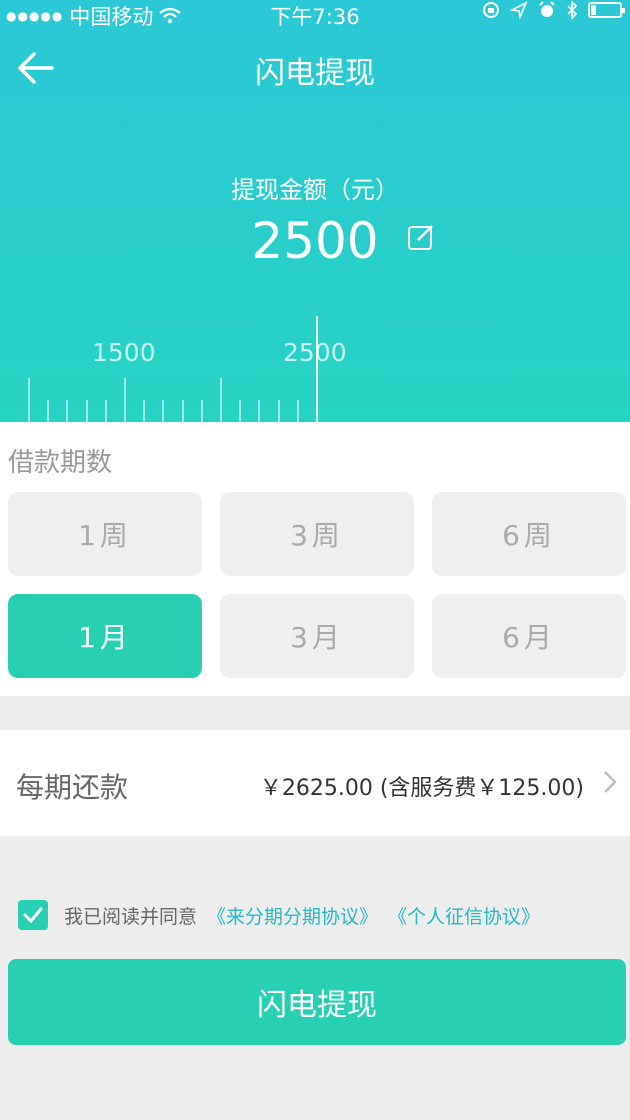  What do you see at coordinates (131, 916) in the screenshot?
I see `agreement-text: 我已阅读并同意` at bounding box center [131, 916].